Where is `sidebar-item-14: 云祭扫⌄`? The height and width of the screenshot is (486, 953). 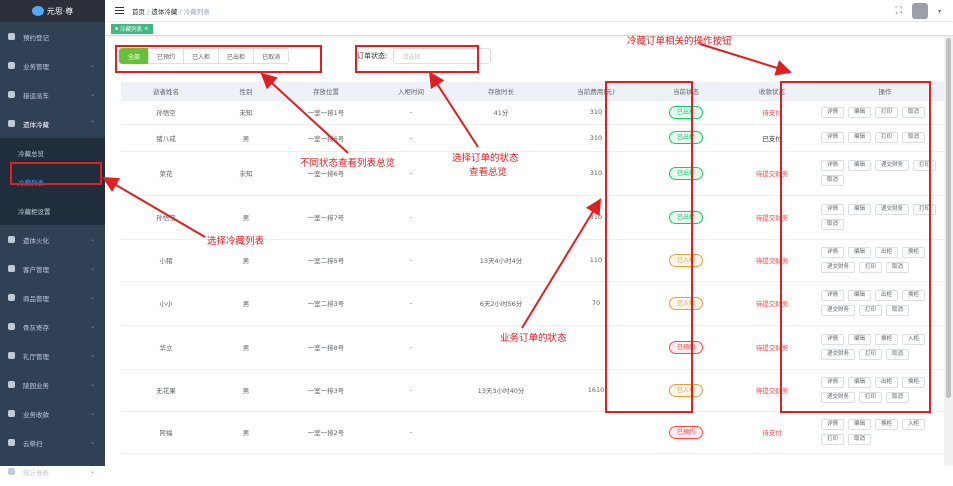 sidebar-item-14: 云祭扫⌄ is located at coordinates (52, 442).